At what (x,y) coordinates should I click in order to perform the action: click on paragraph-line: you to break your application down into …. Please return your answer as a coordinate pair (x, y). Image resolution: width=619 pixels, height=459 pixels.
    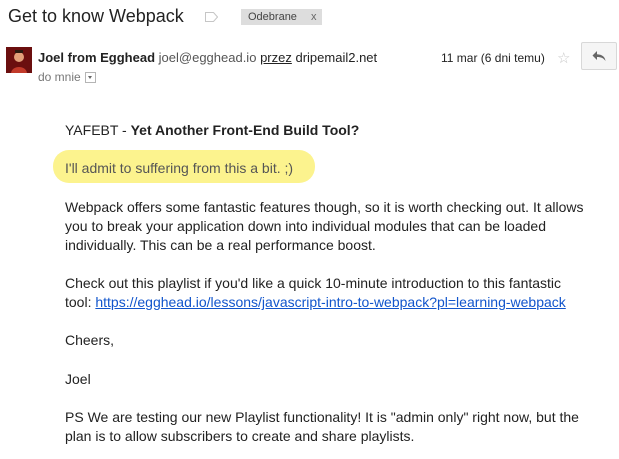
    Looking at the image, I should click on (305, 226).